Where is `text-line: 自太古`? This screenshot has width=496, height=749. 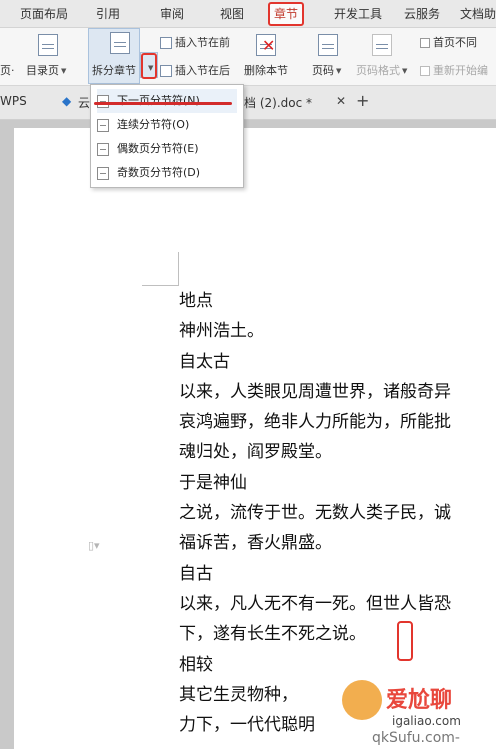
text-line: 自太古 is located at coordinates (204, 361).